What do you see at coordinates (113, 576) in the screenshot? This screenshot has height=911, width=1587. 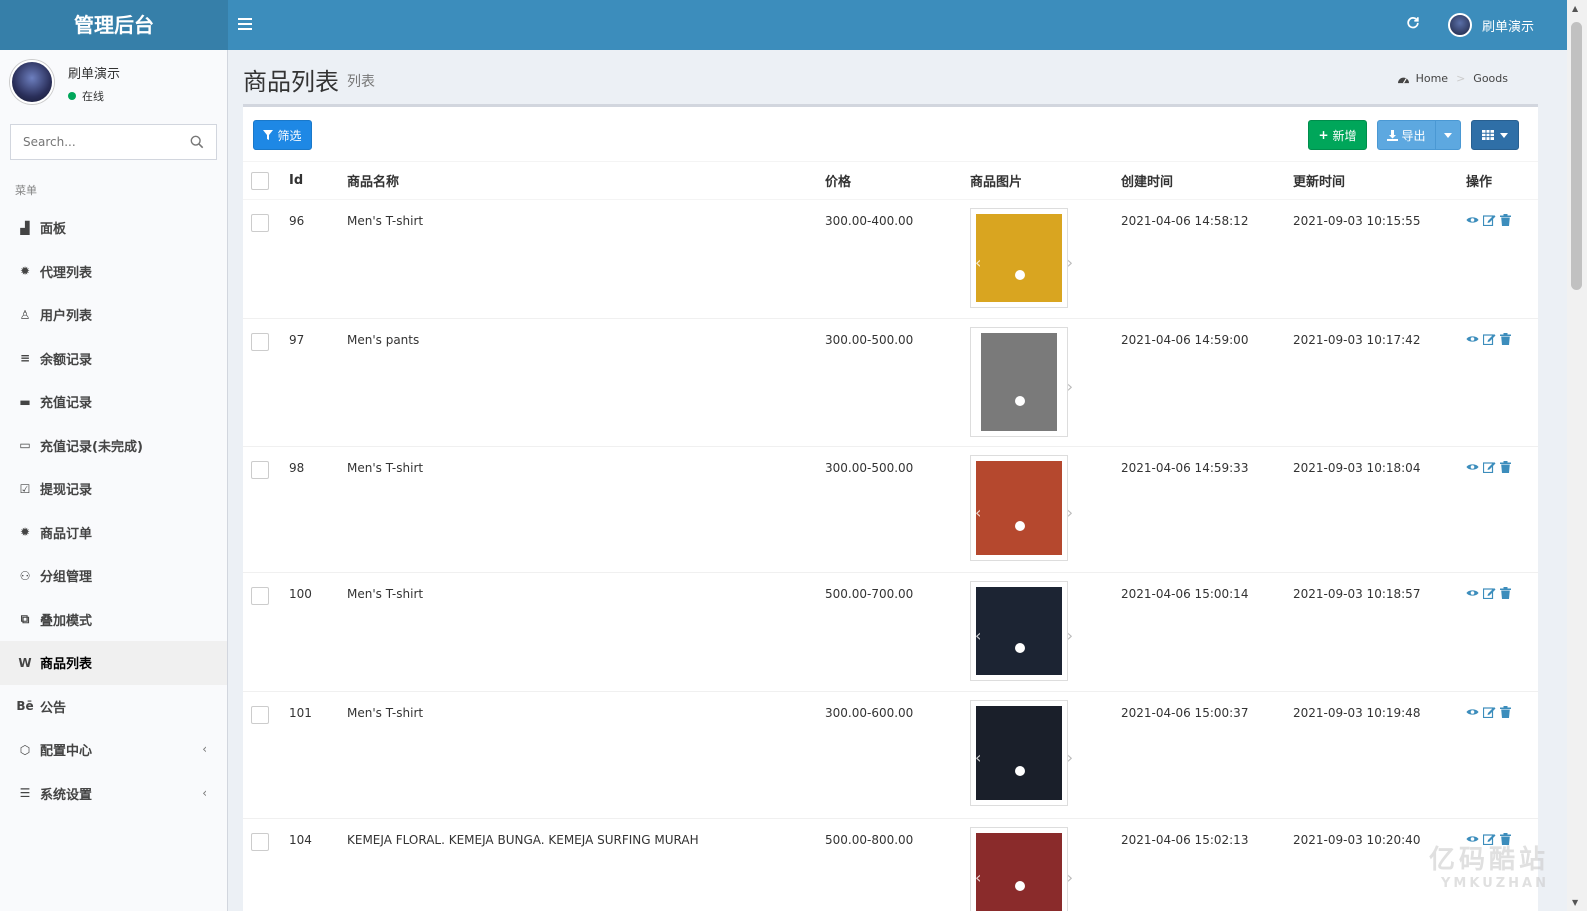 I see `sidebar-item: ⚇ 分组管理` at bounding box center [113, 576].